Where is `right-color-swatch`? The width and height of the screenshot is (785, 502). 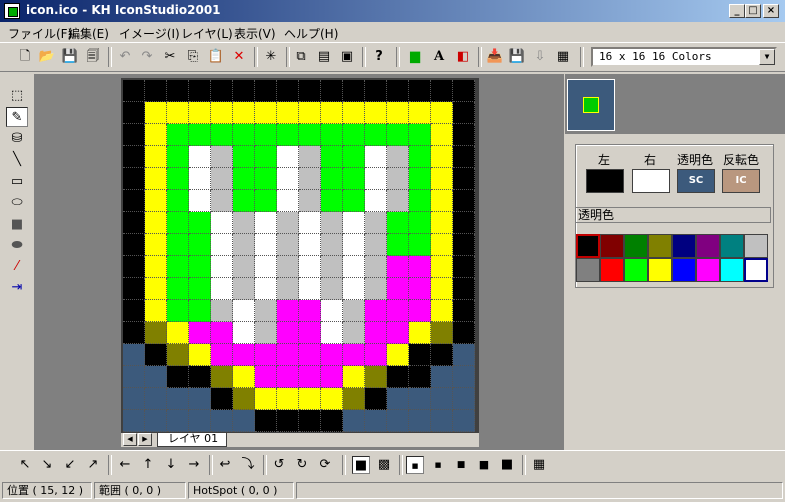
right-color-swatch is located at coordinates (651, 181).